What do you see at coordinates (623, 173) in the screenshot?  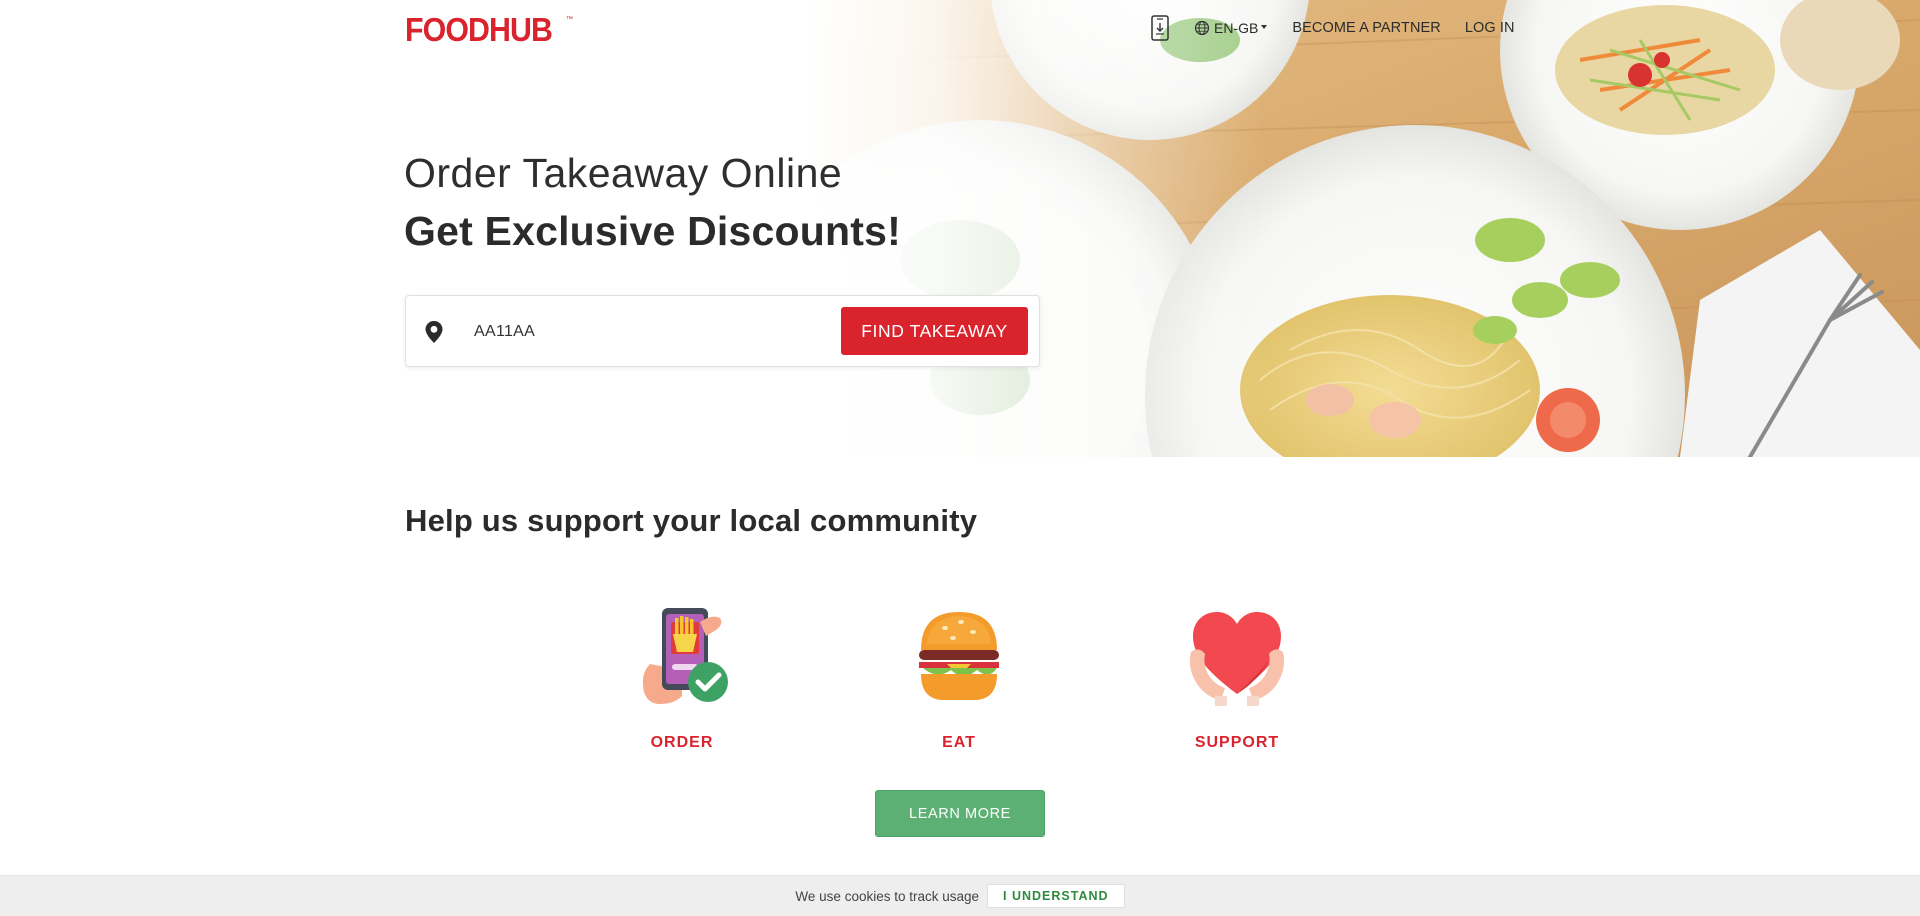 I see `hero-title: Order Takeaway Online` at bounding box center [623, 173].